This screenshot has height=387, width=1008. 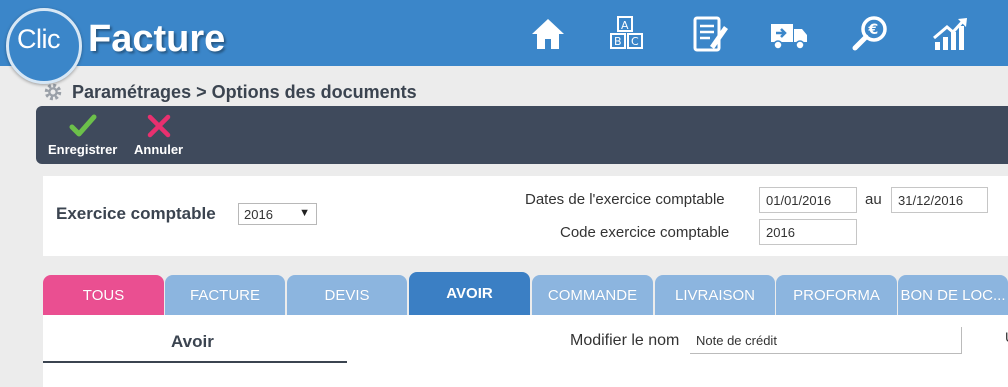 What do you see at coordinates (548, 34) in the screenshot?
I see `home-icon` at bounding box center [548, 34].